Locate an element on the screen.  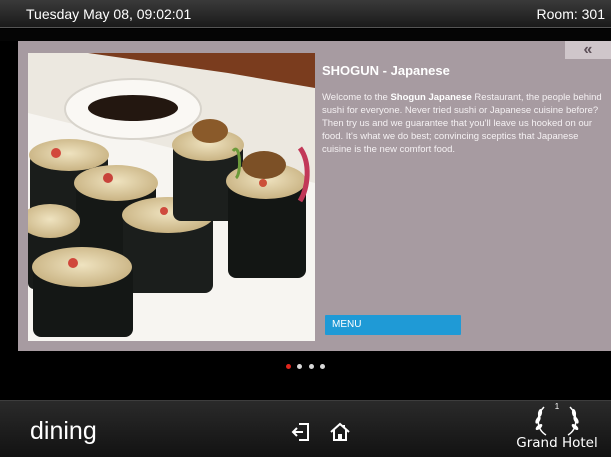
laurel-wreath-icon is located at coordinates (557, 421).